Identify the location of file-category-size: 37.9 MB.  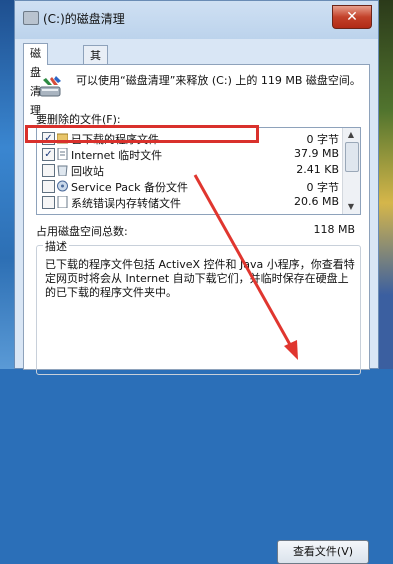
(316, 153).